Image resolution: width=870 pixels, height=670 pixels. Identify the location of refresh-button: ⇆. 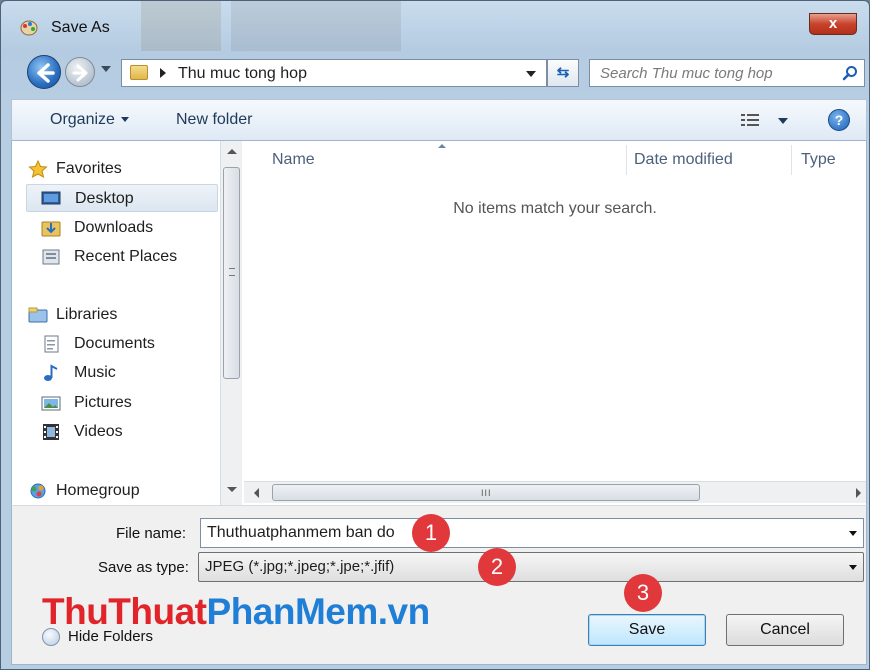
(563, 73).